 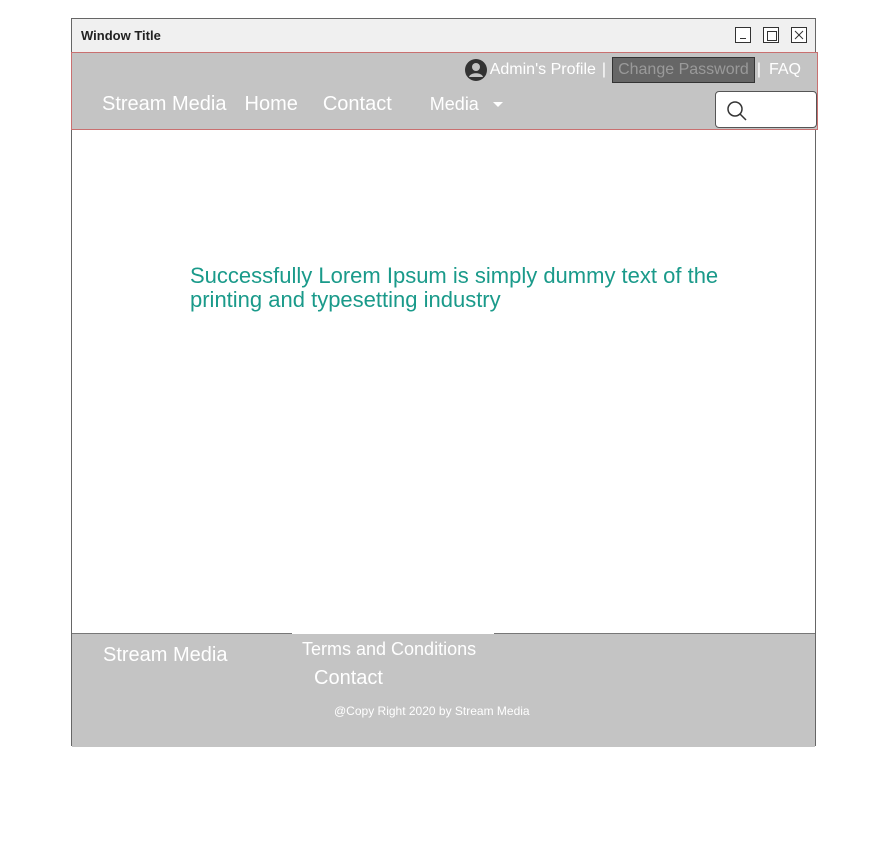 What do you see at coordinates (476, 70) in the screenshot?
I see `user-icon` at bounding box center [476, 70].